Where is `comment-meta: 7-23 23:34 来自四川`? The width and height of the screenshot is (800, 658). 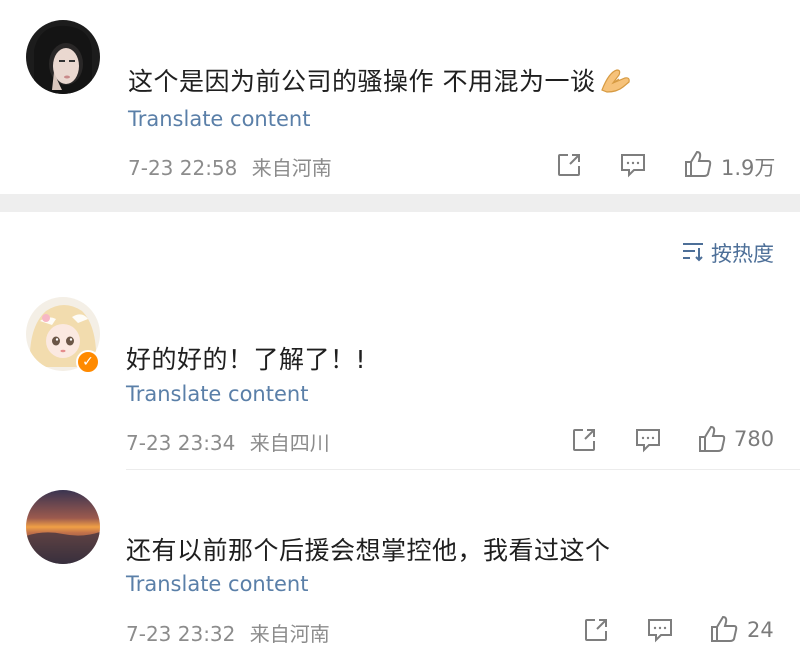
comment-meta: 7-23 23:34 来自四川 is located at coordinates (228, 441).